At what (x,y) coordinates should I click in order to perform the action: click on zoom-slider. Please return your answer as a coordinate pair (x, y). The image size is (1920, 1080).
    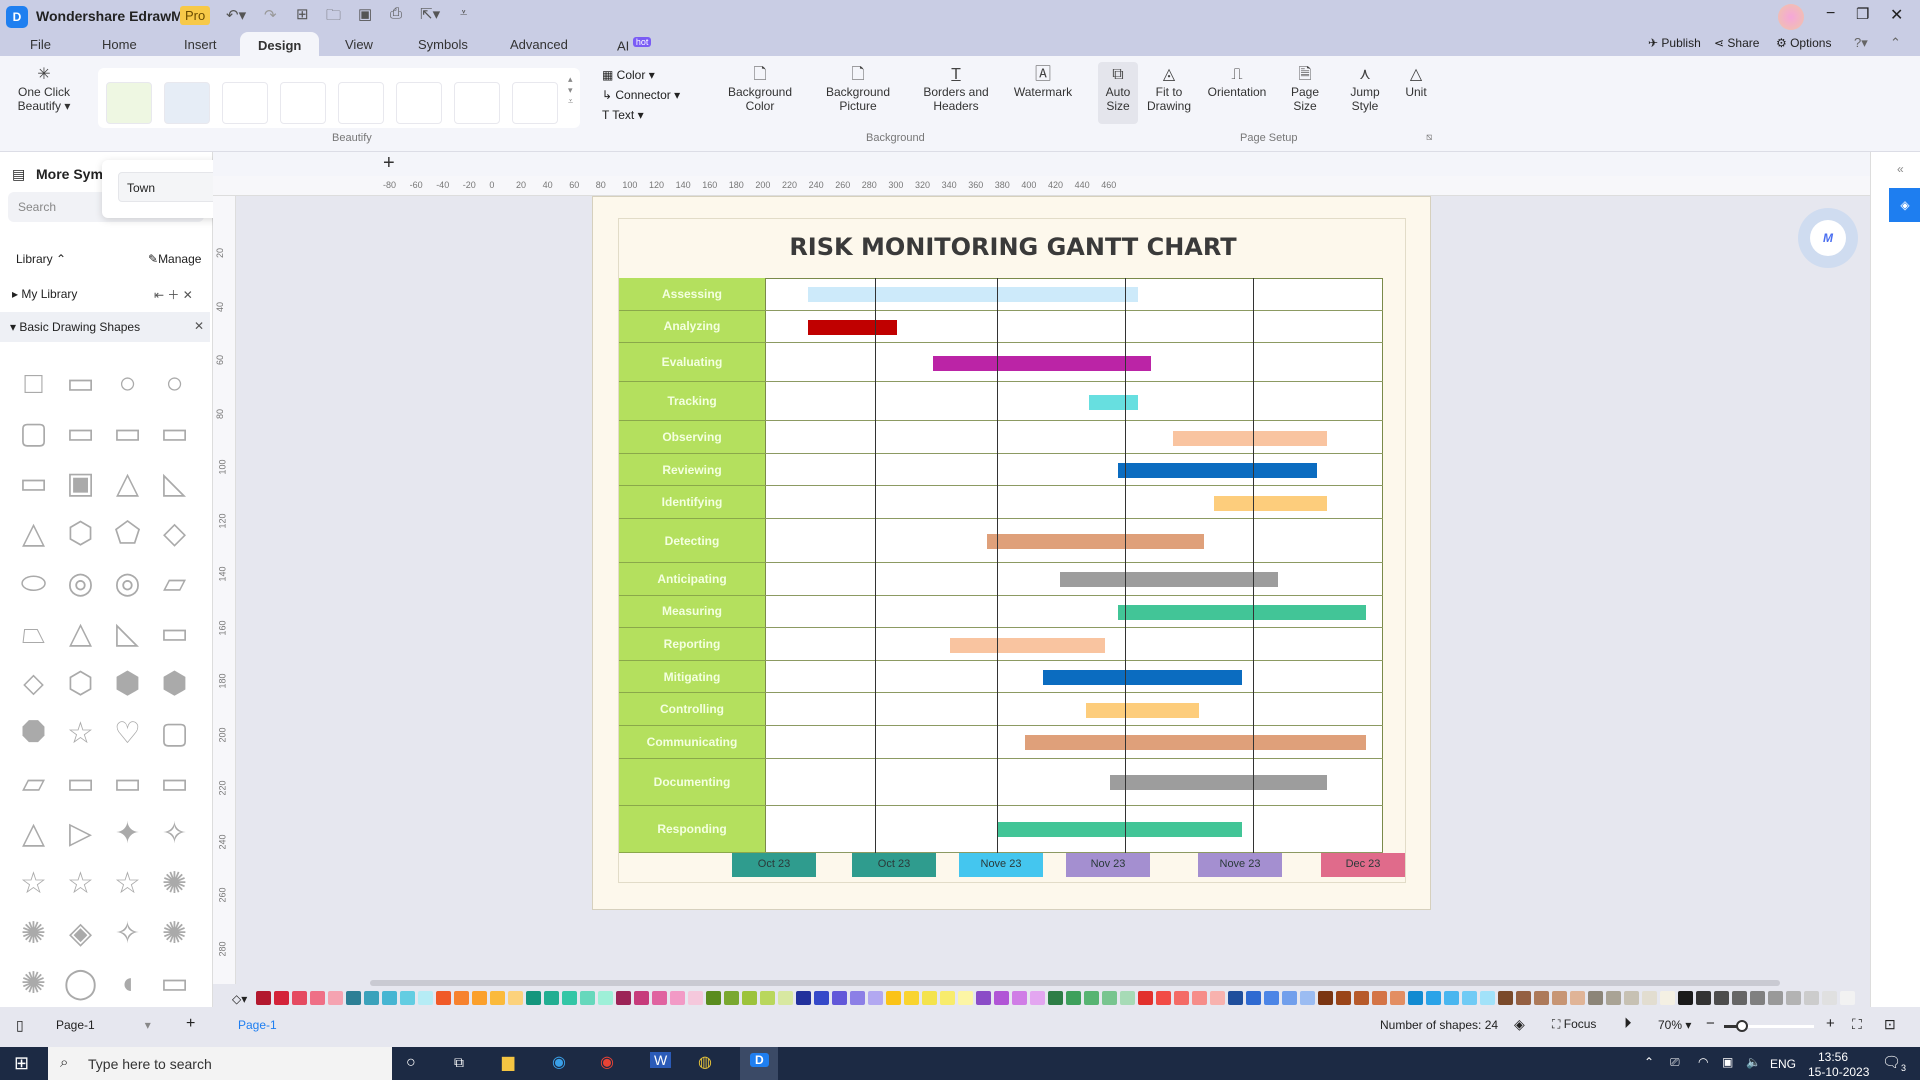
    Looking at the image, I should click on (1769, 1026).